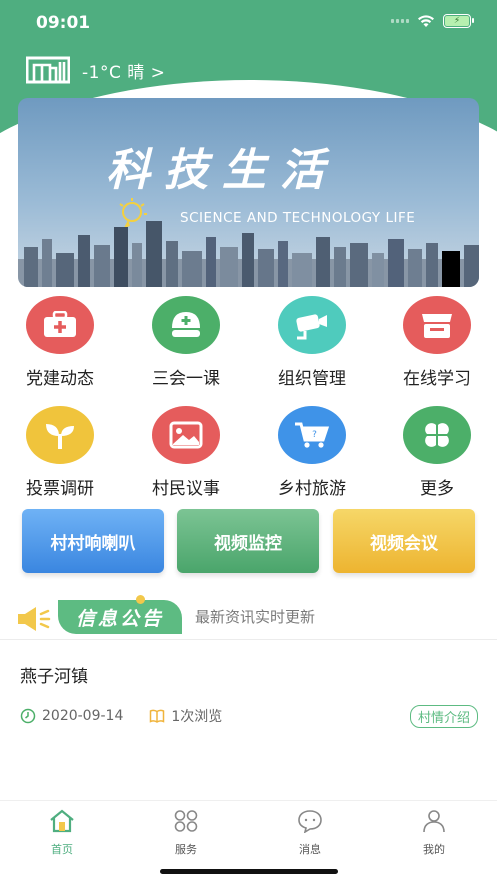 This screenshot has height=883, width=497. Describe the element at coordinates (62, 821) in the screenshot. I see `home-icon` at that location.